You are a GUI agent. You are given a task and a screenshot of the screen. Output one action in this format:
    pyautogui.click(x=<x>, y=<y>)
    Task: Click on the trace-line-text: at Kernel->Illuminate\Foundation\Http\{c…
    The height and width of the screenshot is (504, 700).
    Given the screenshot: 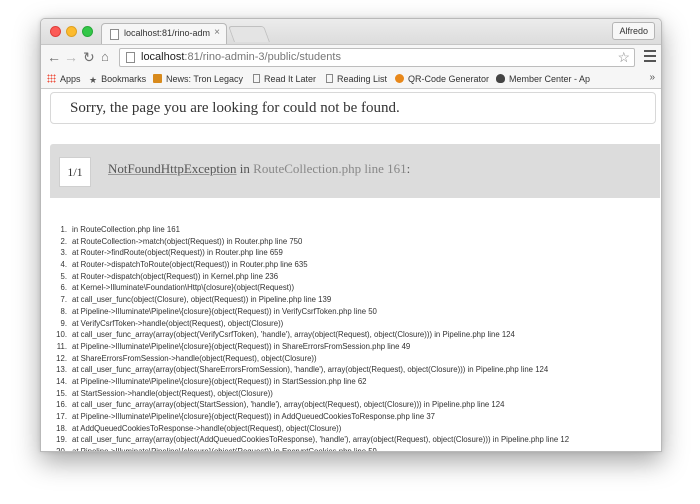 What is the action you would take?
    pyautogui.click(x=183, y=288)
    